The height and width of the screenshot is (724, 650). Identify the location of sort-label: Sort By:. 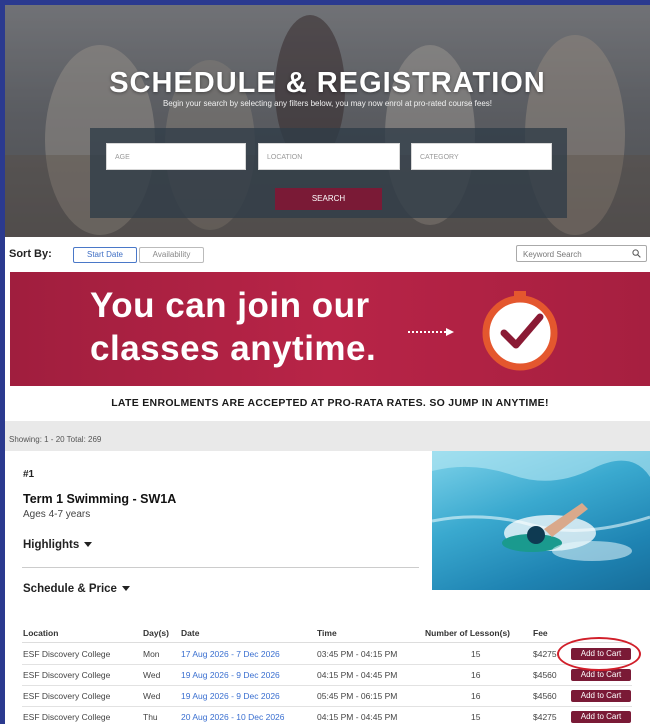
(30, 254).